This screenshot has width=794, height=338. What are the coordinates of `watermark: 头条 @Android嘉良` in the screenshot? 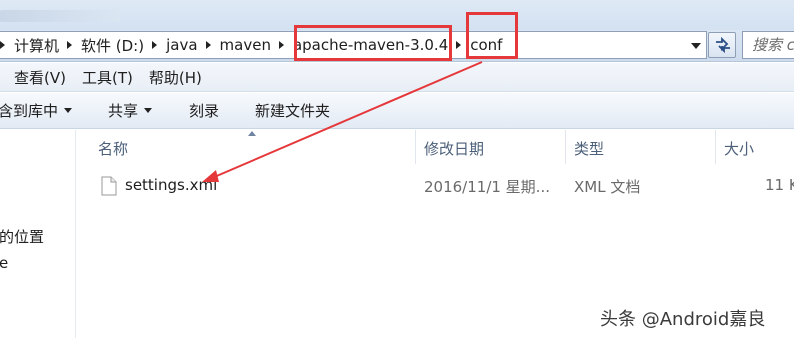 It's located at (683, 319).